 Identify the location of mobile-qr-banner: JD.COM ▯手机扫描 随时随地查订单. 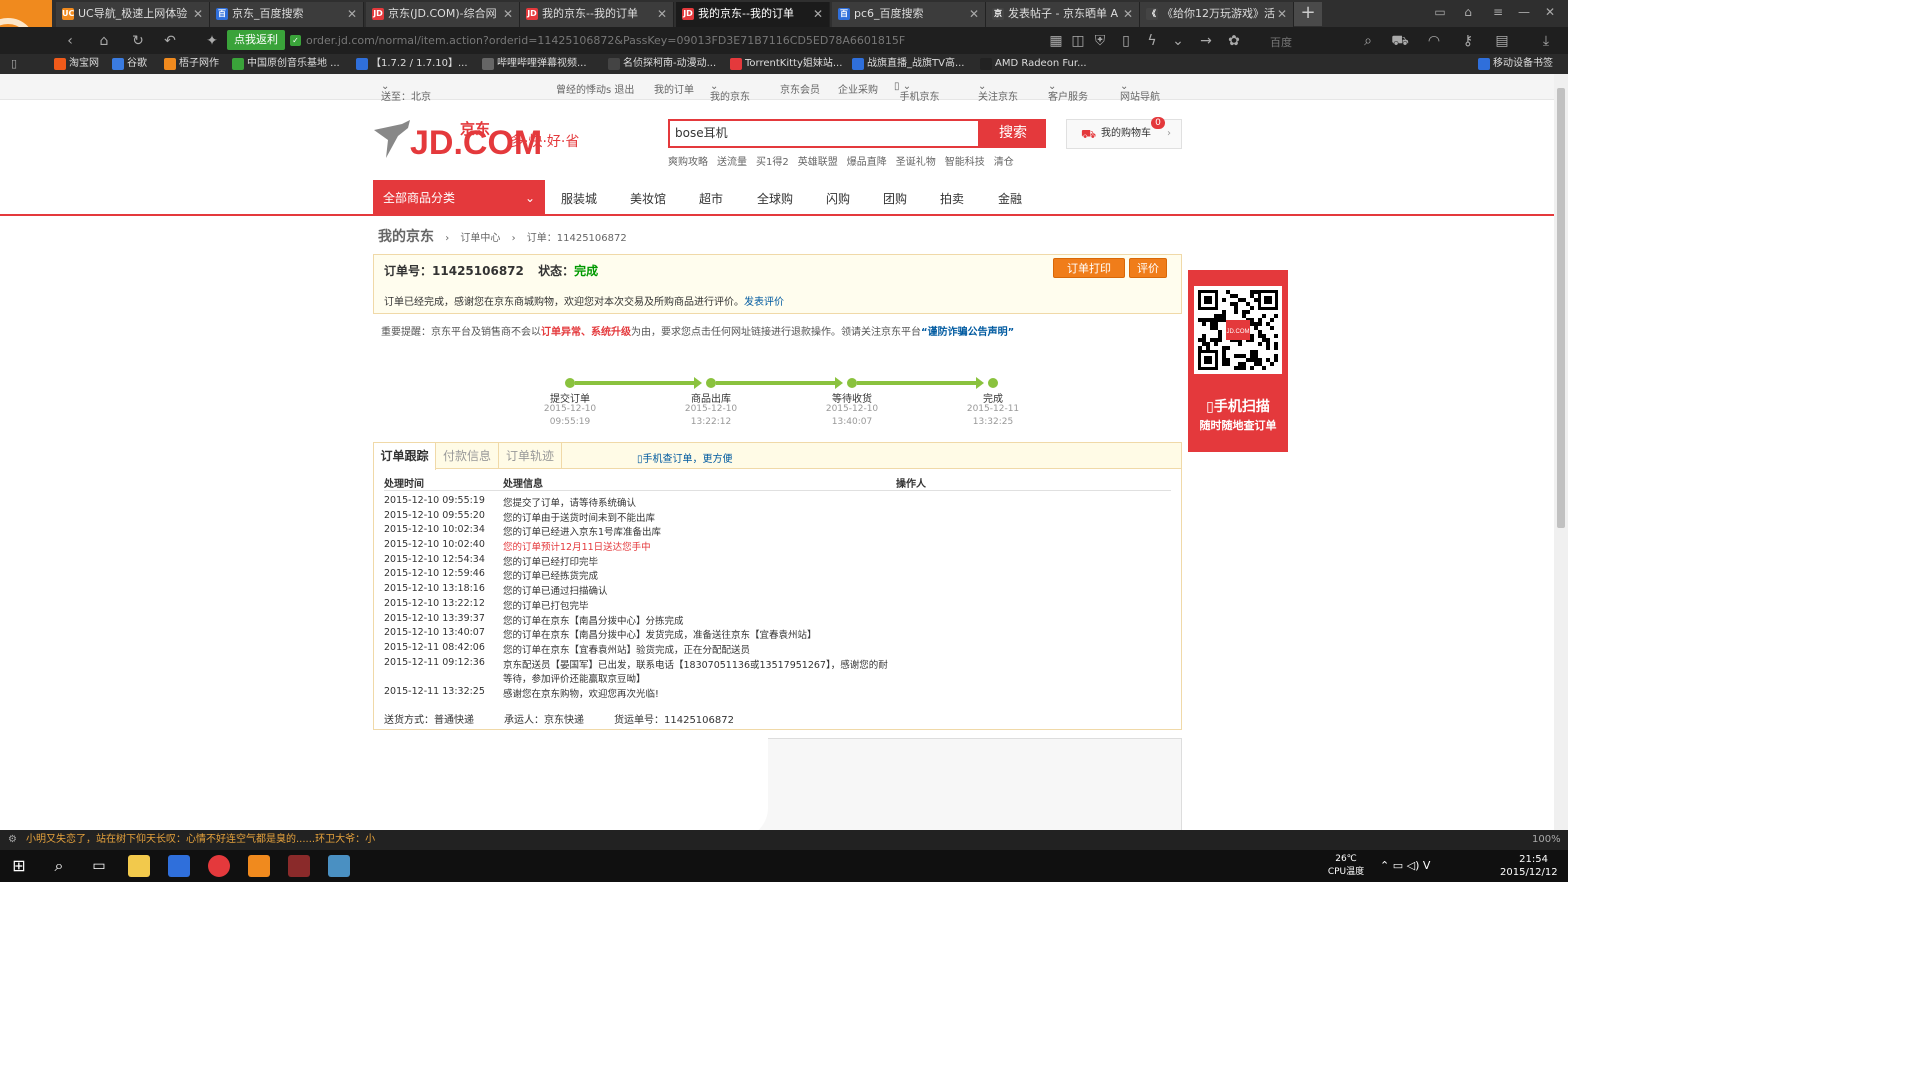
(1238, 361).